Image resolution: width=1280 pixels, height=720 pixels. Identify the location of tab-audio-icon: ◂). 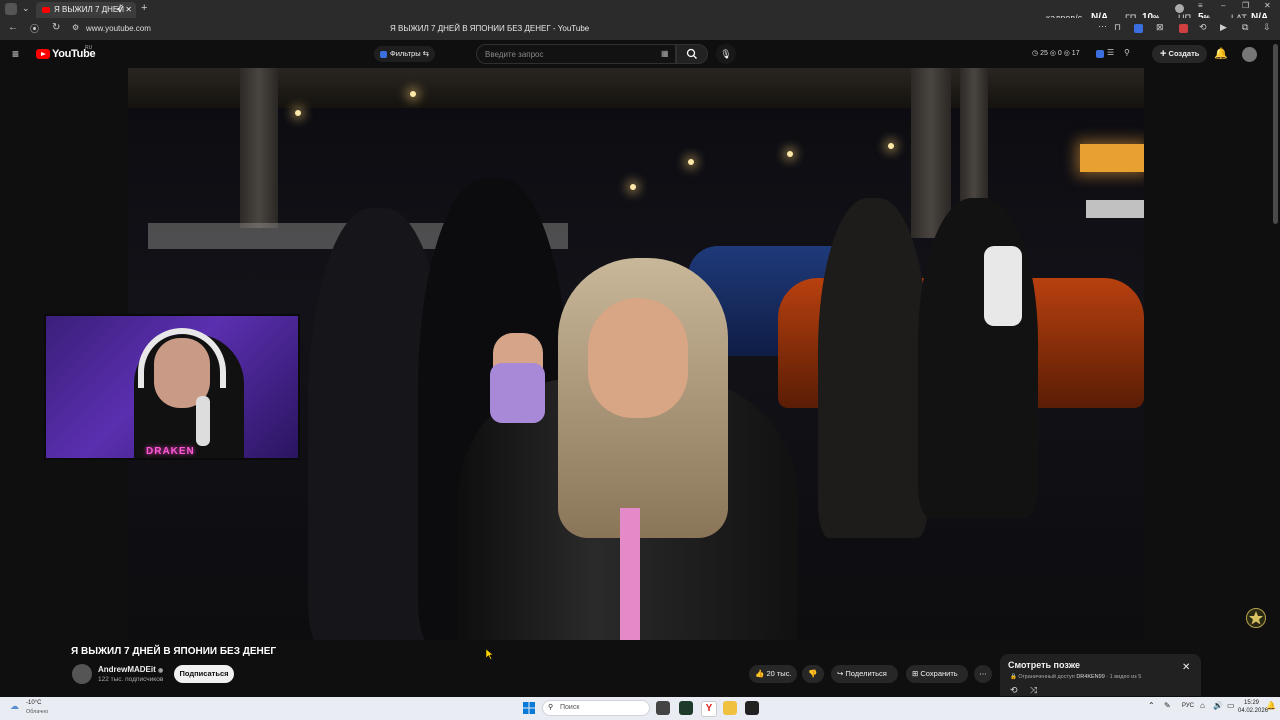
(119, 10).